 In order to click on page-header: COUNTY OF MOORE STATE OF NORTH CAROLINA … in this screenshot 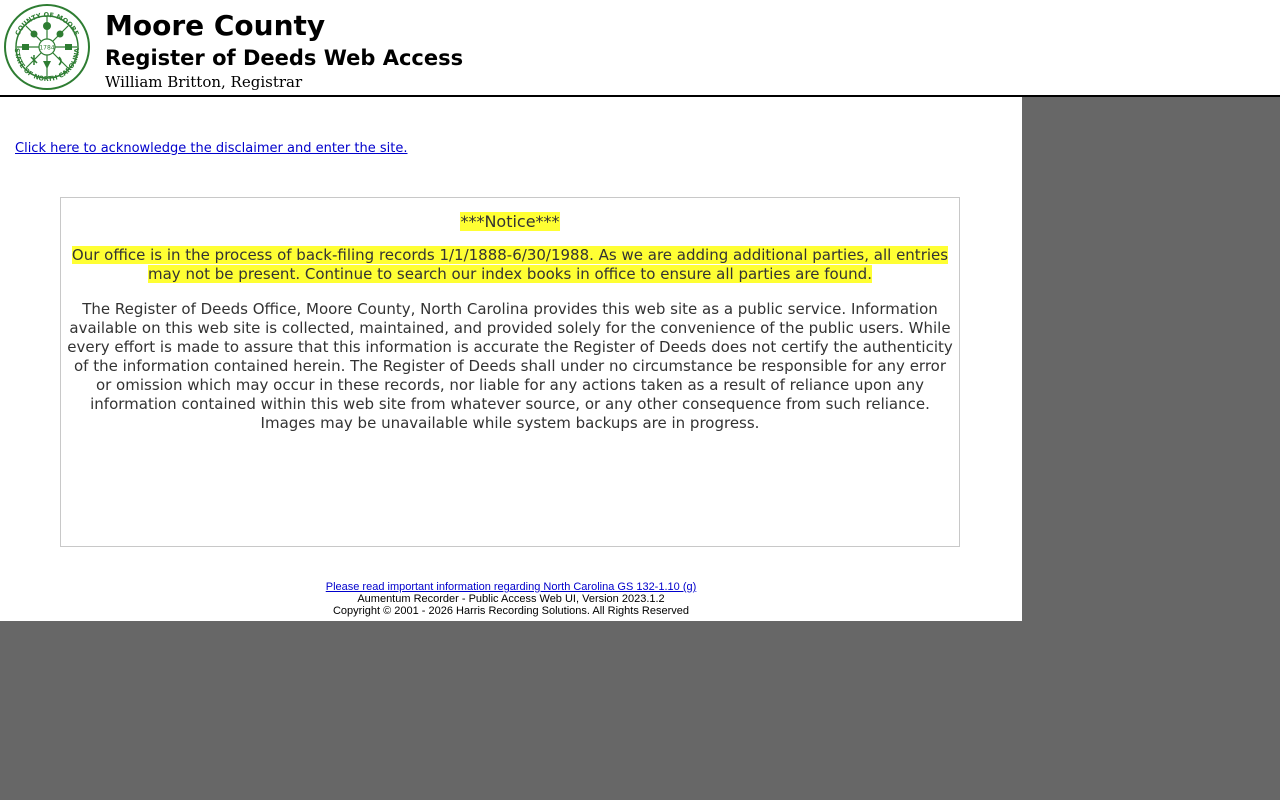, I will do `click(640, 48)`.